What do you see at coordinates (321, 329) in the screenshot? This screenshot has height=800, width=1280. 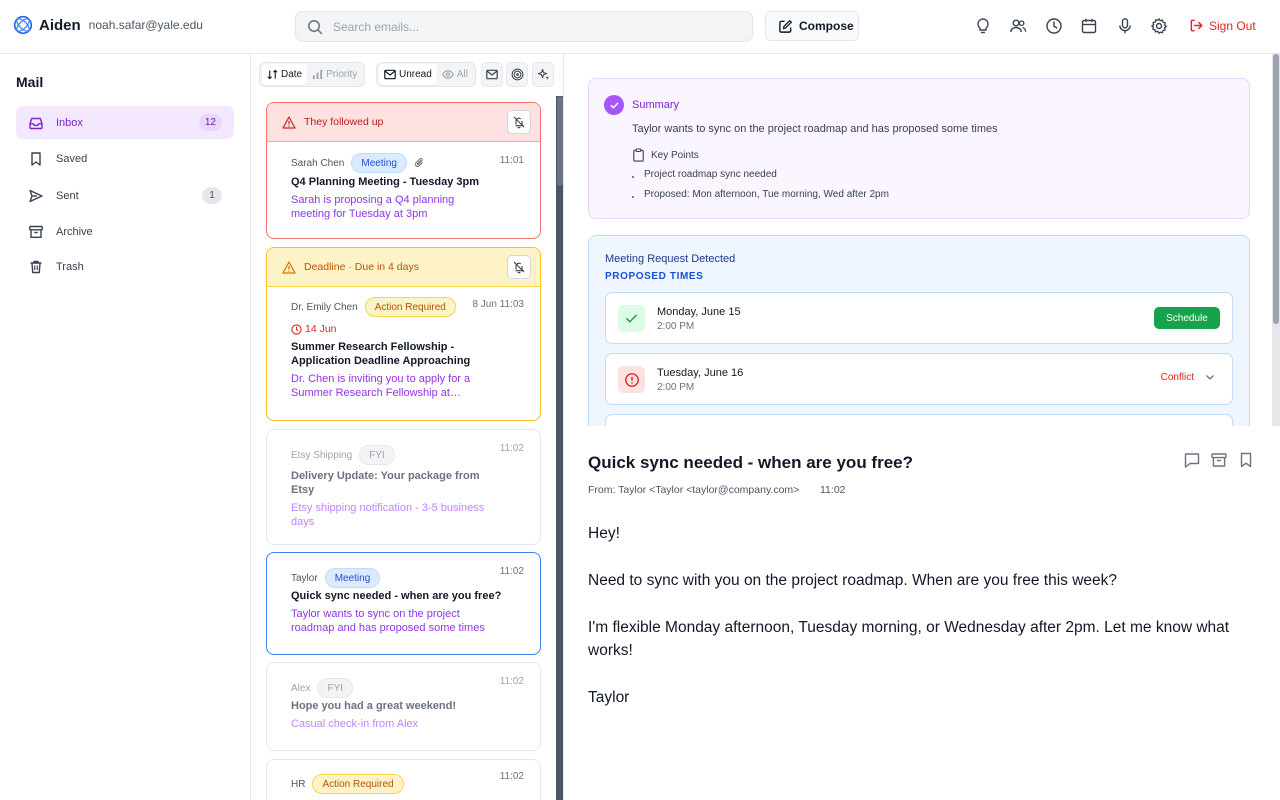 I see `due-date-text: 14 Jun` at bounding box center [321, 329].